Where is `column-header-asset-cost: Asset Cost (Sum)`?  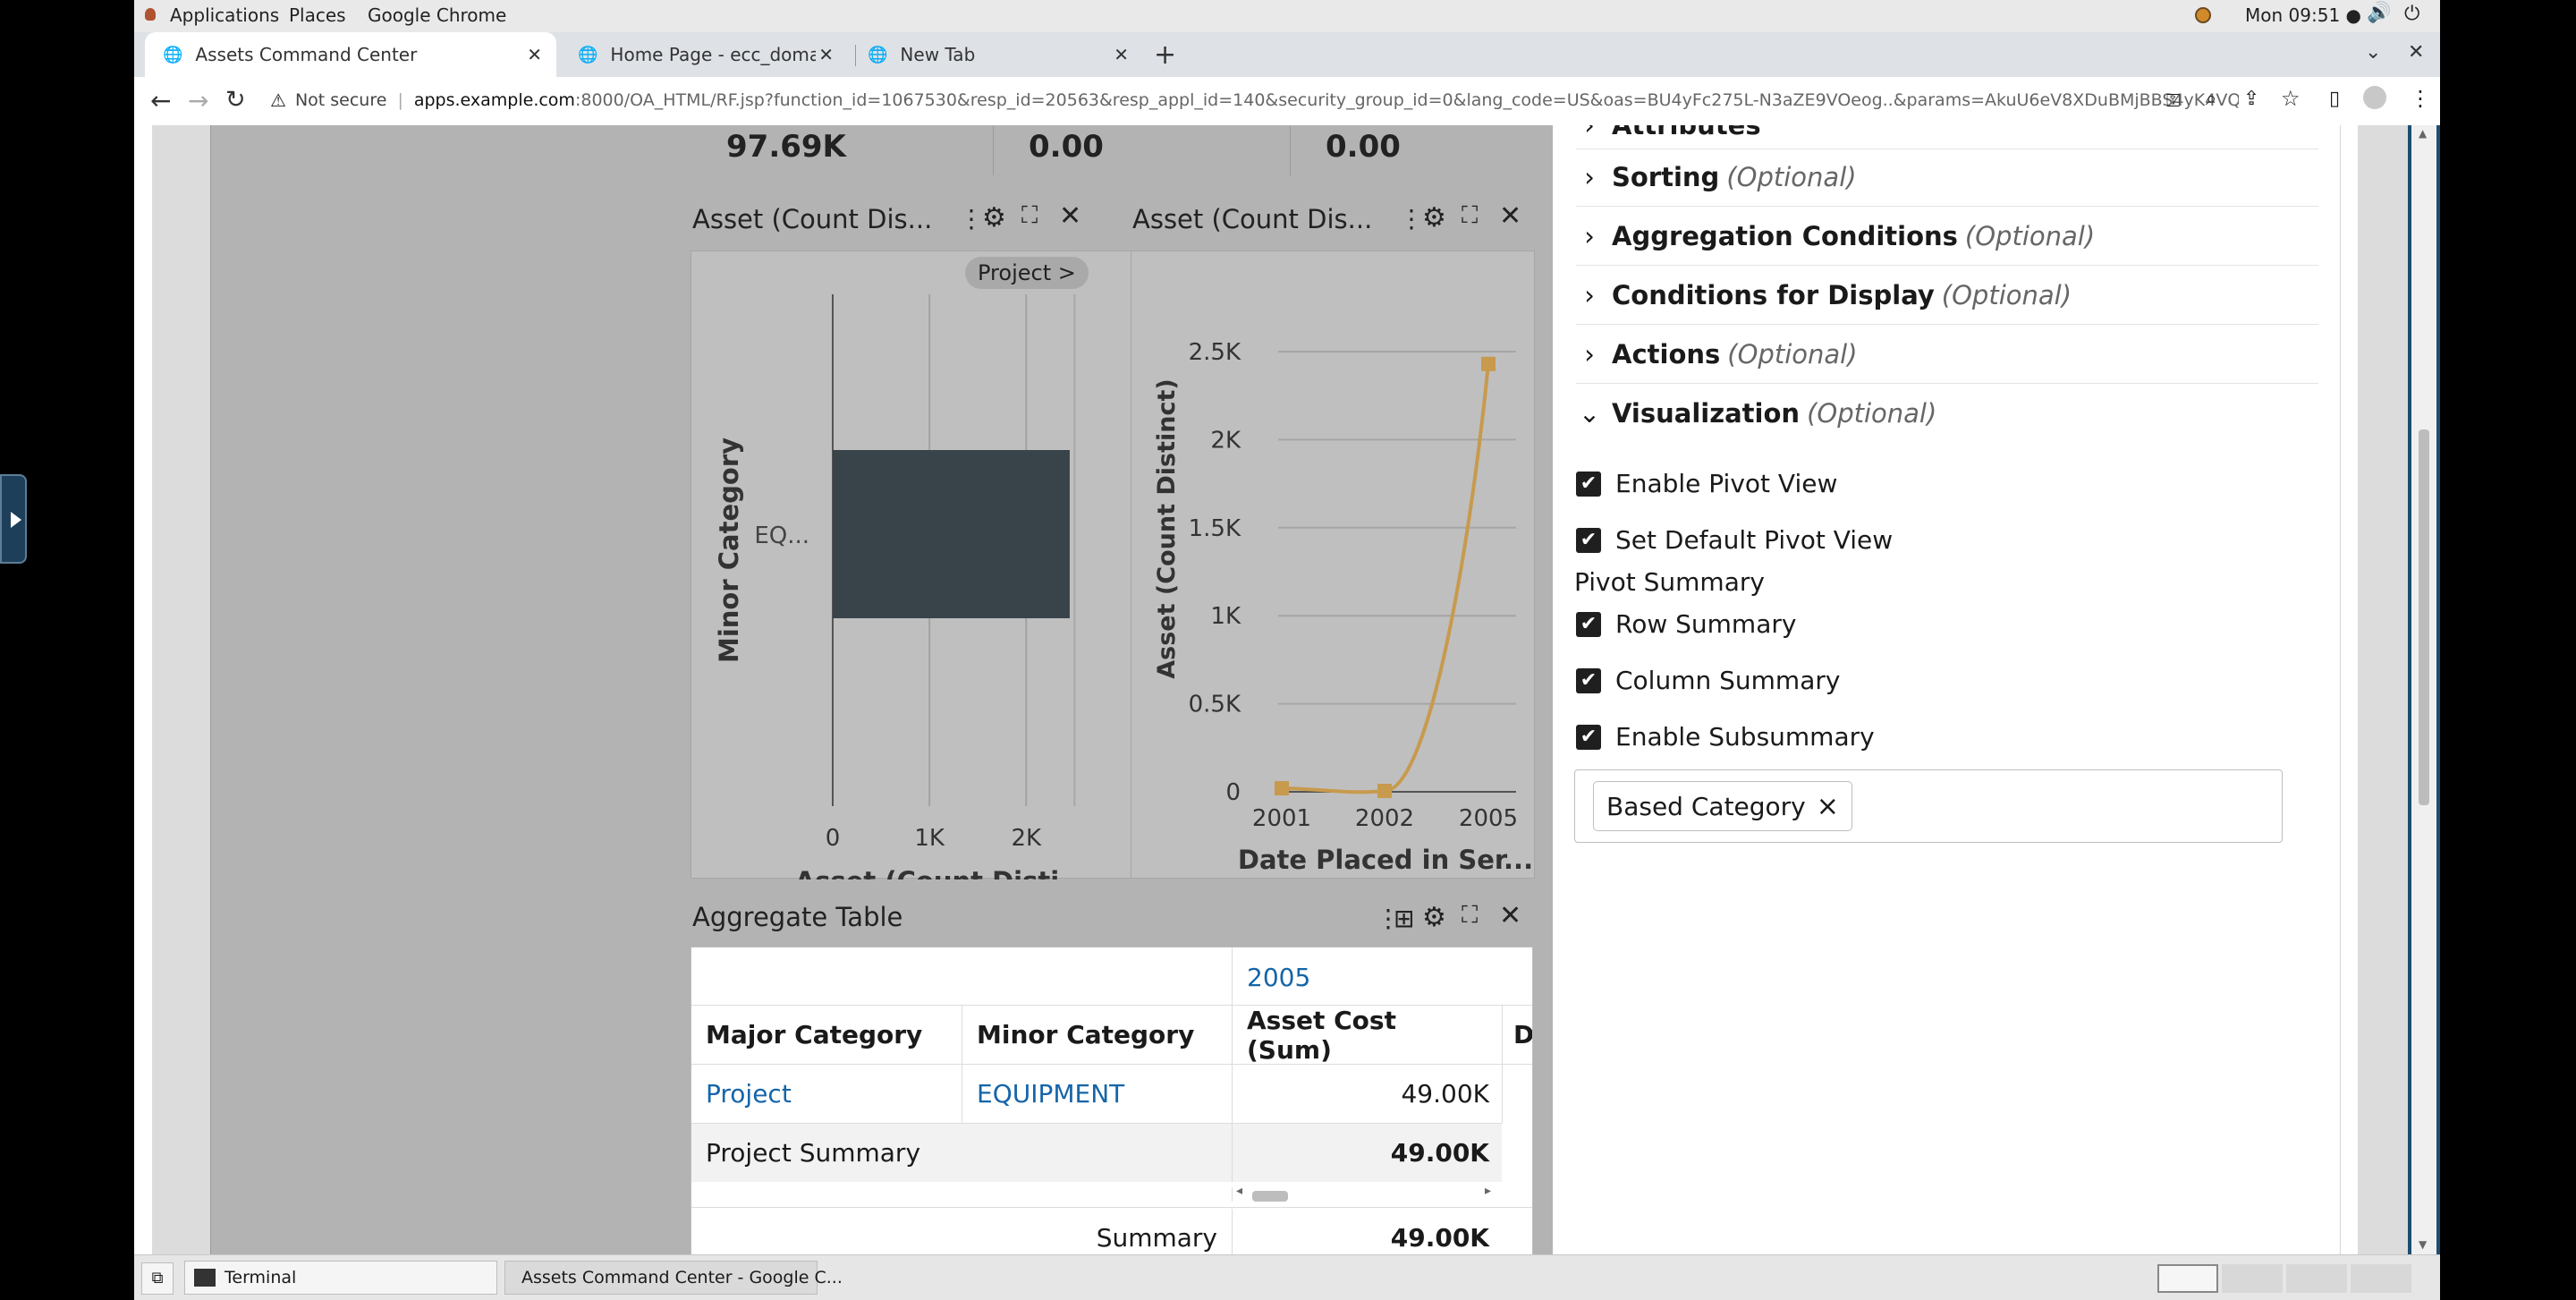 column-header-asset-cost: Asset Cost (Sum) is located at coordinates (1367, 1035).